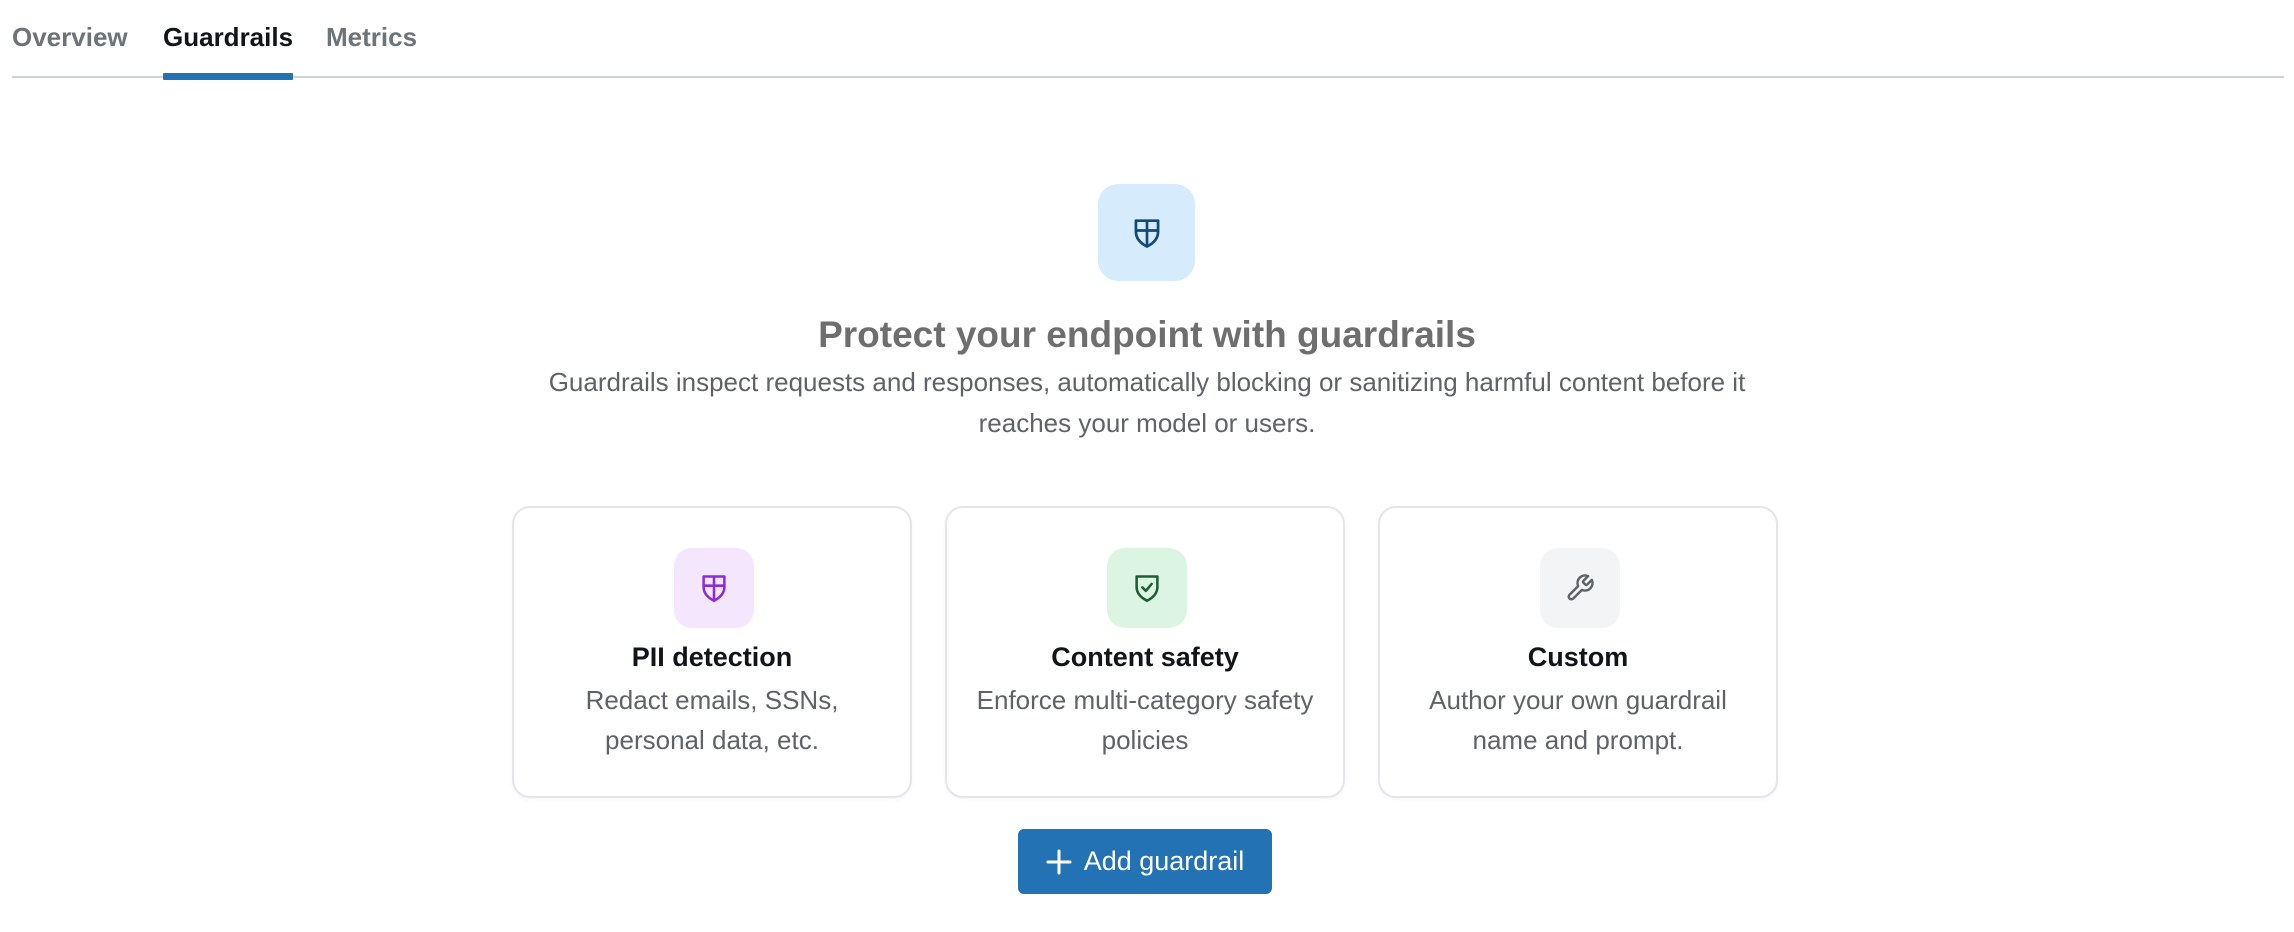  Describe the element at coordinates (1578, 657) in the screenshot. I see `card-title: Custom` at that location.